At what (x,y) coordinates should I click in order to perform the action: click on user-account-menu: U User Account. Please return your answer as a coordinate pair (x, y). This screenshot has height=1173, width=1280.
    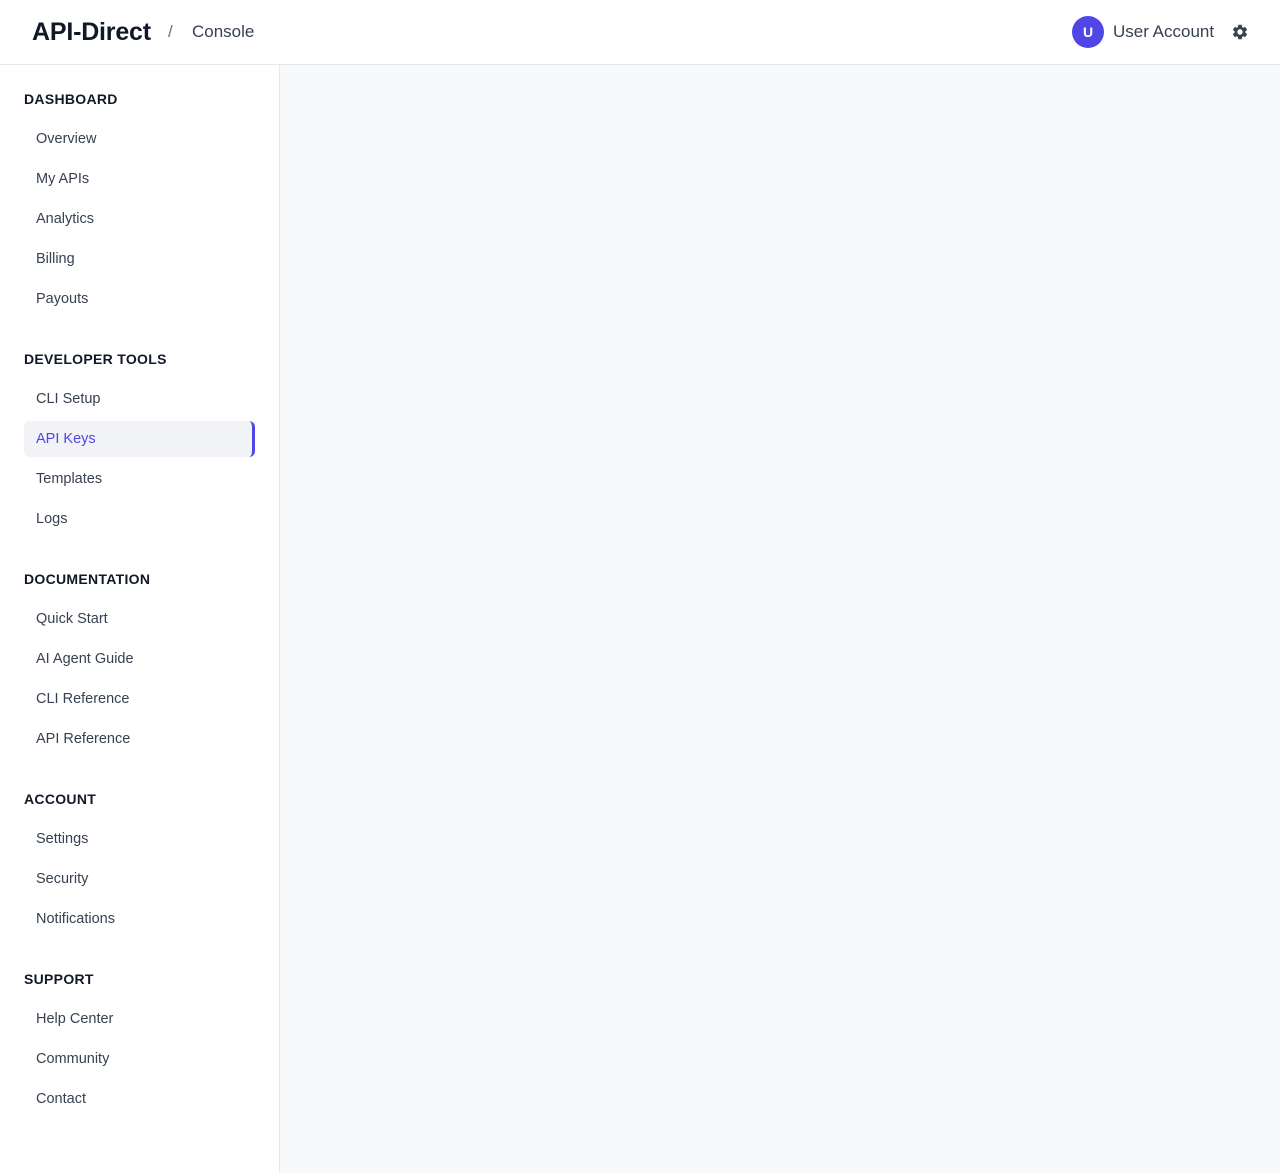
    Looking at the image, I should click on (1143, 32).